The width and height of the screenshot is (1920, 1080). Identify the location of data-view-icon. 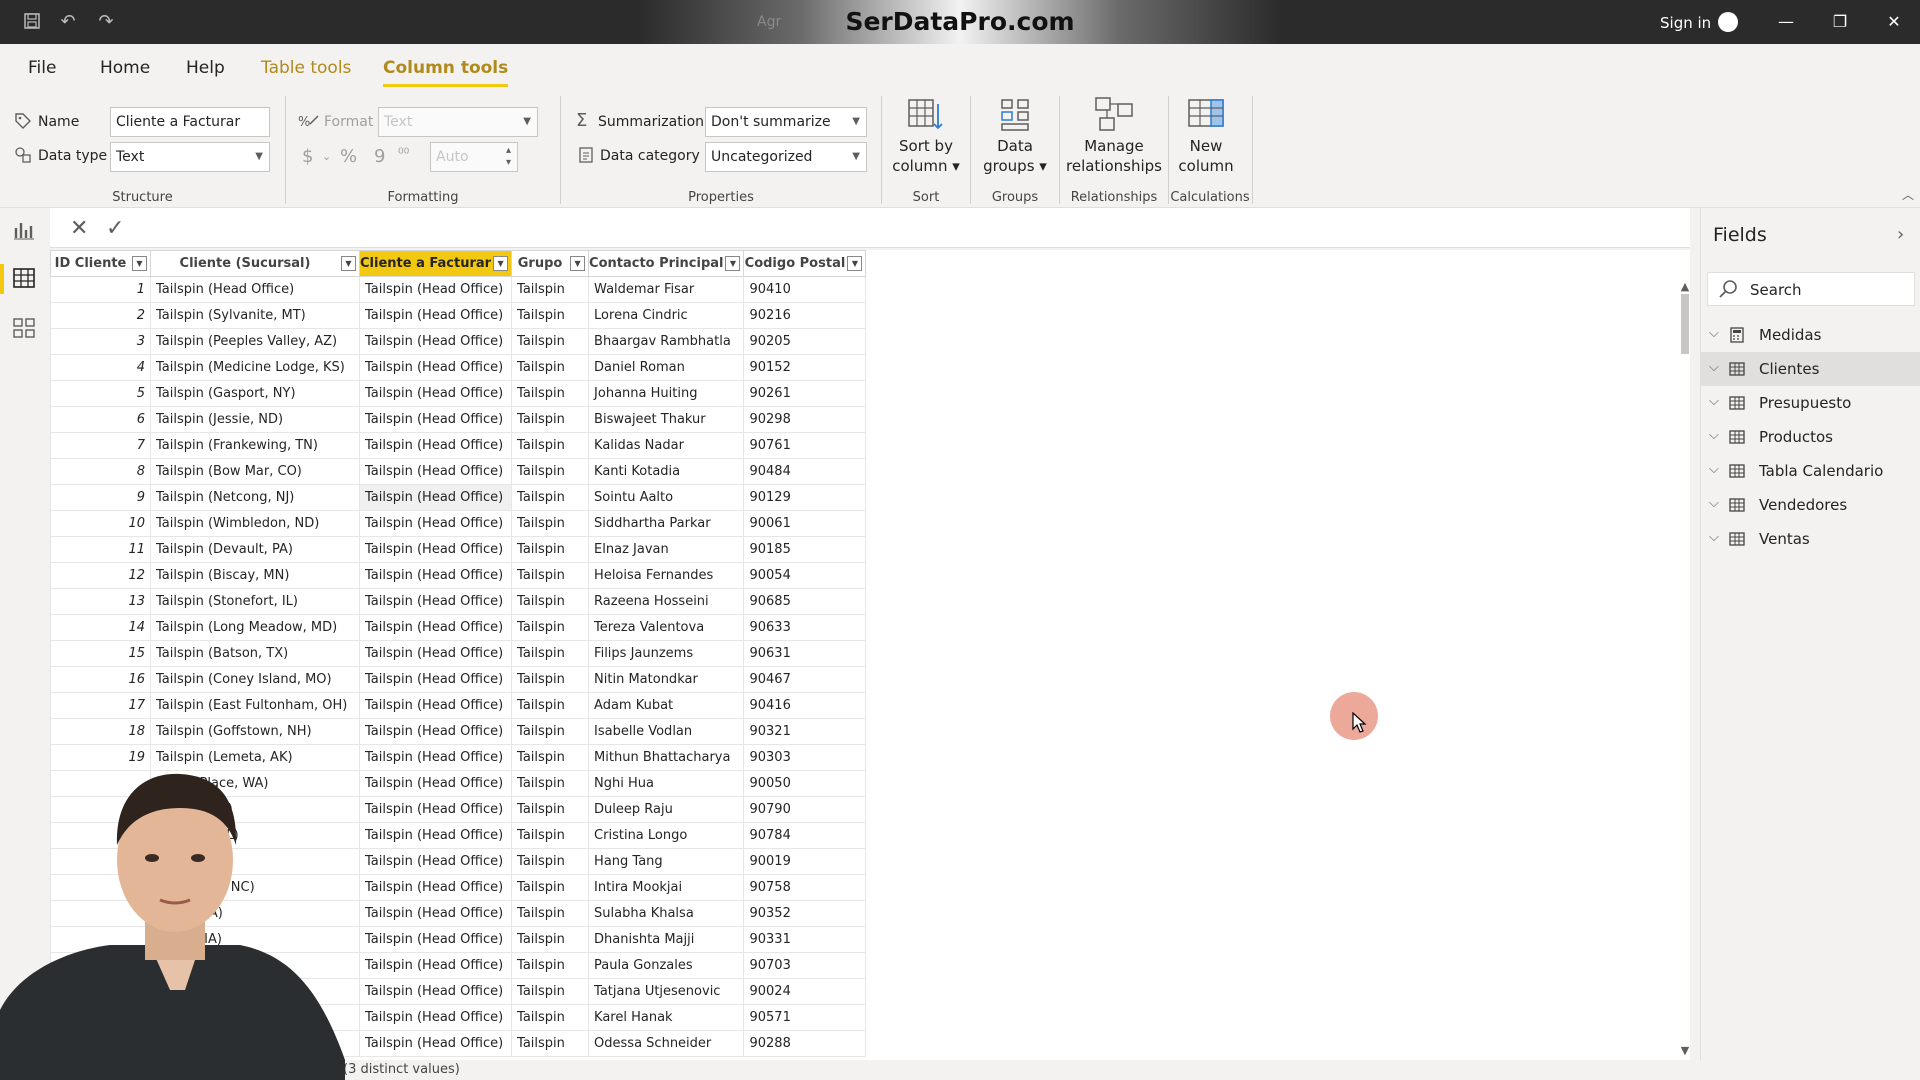
(25, 279).